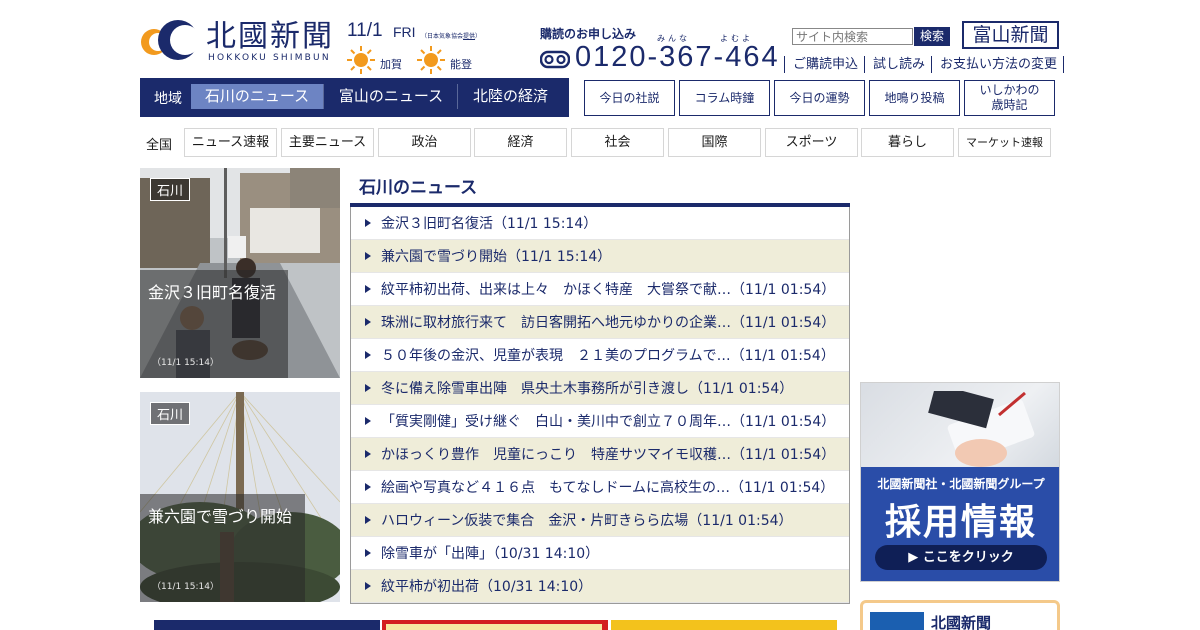 The width and height of the screenshot is (1200, 630). I want to click on current-date: 11/1, so click(365, 30).